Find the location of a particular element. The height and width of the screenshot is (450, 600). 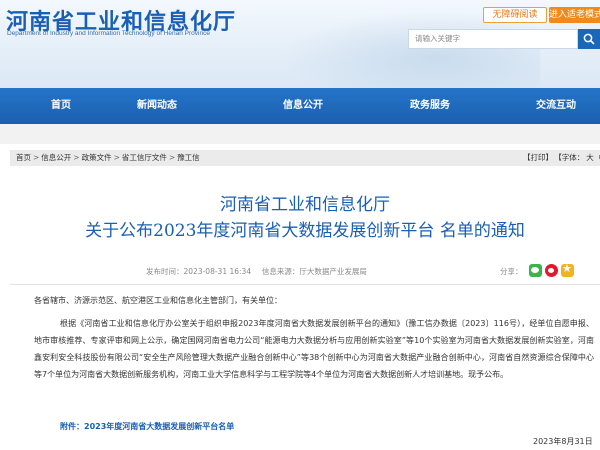

source-value: 厅大数据产业发展局 is located at coordinates (333, 271).